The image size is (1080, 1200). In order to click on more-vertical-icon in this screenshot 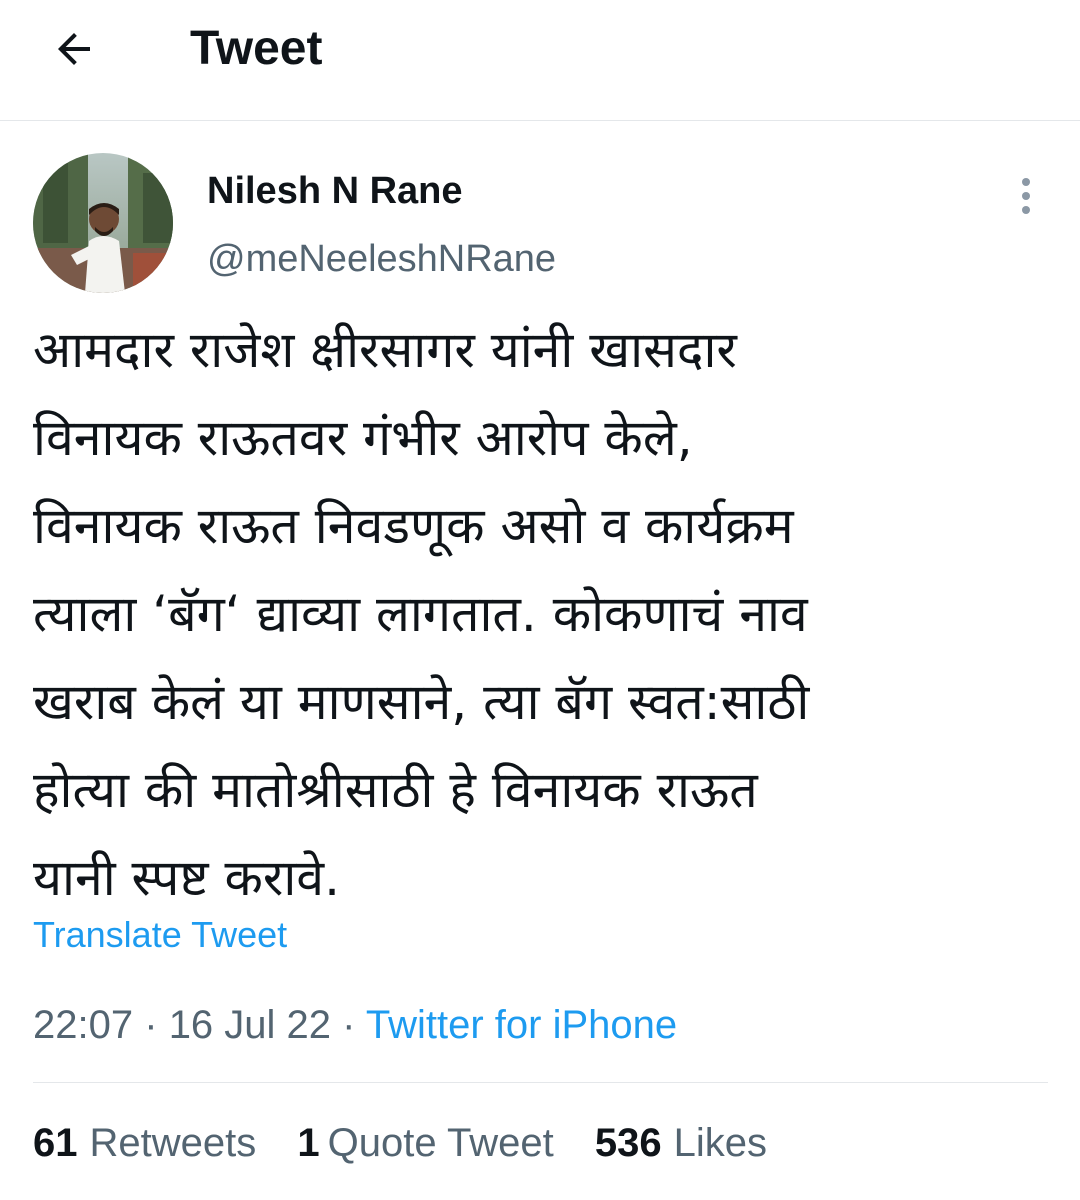, I will do `click(1026, 196)`.